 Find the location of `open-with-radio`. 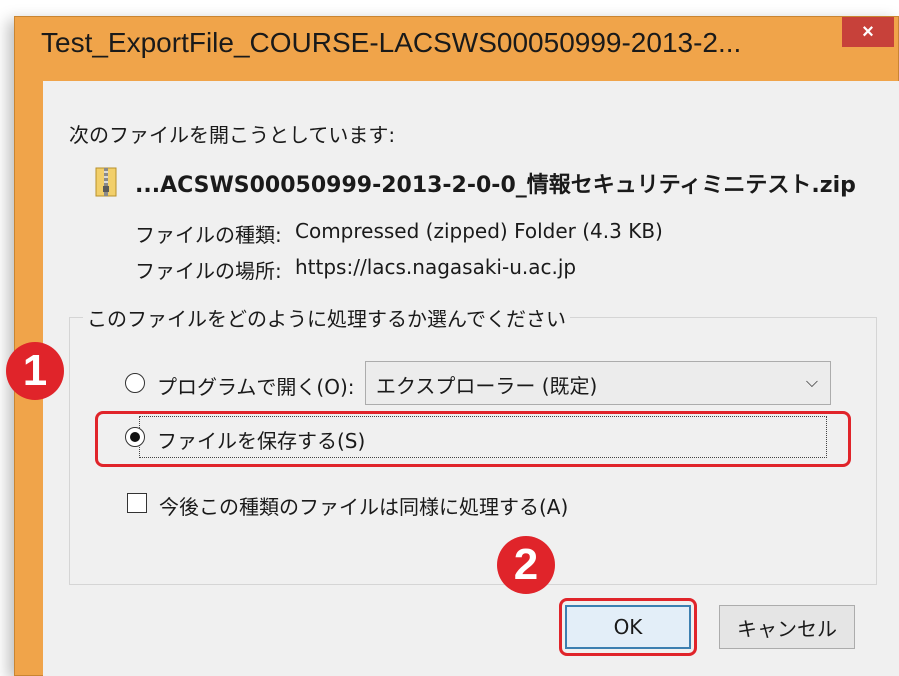

open-with-radio is located at coordinates (135, 383).